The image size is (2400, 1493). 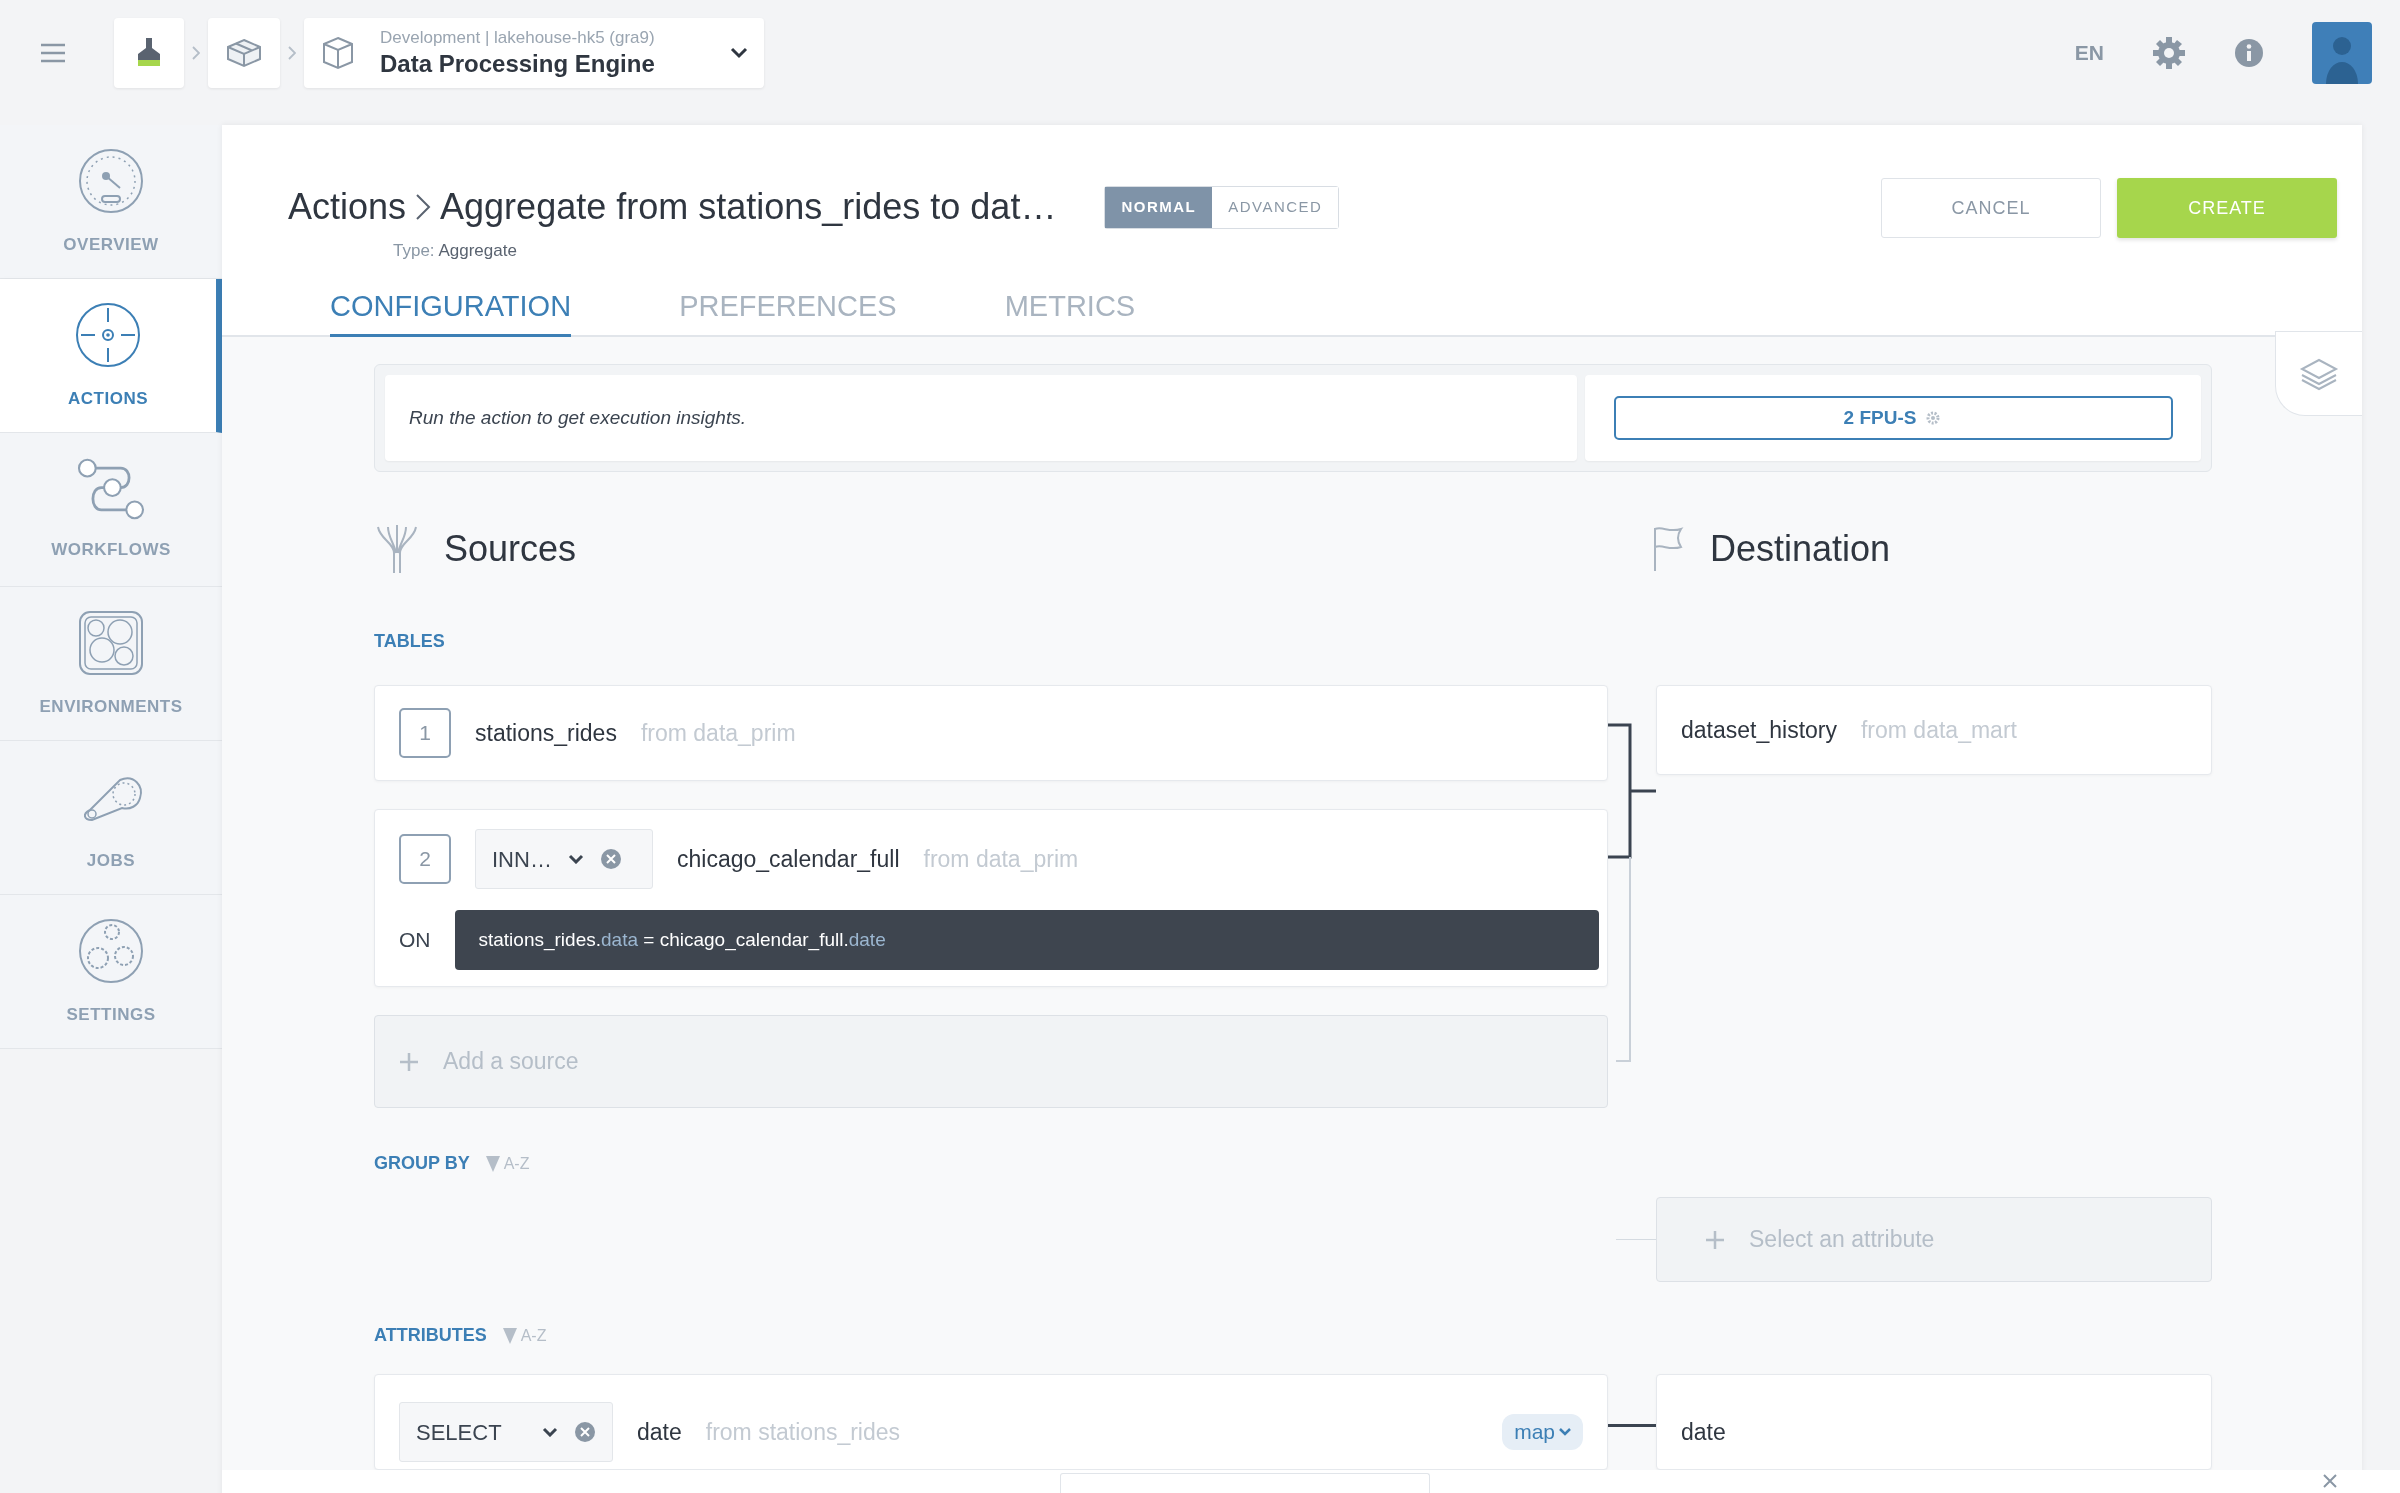 What do you see at coordinates (430, 1335) in the screenshot?
I see `section-label: ATTRIBUTES` at bounding box center [430, 1335].